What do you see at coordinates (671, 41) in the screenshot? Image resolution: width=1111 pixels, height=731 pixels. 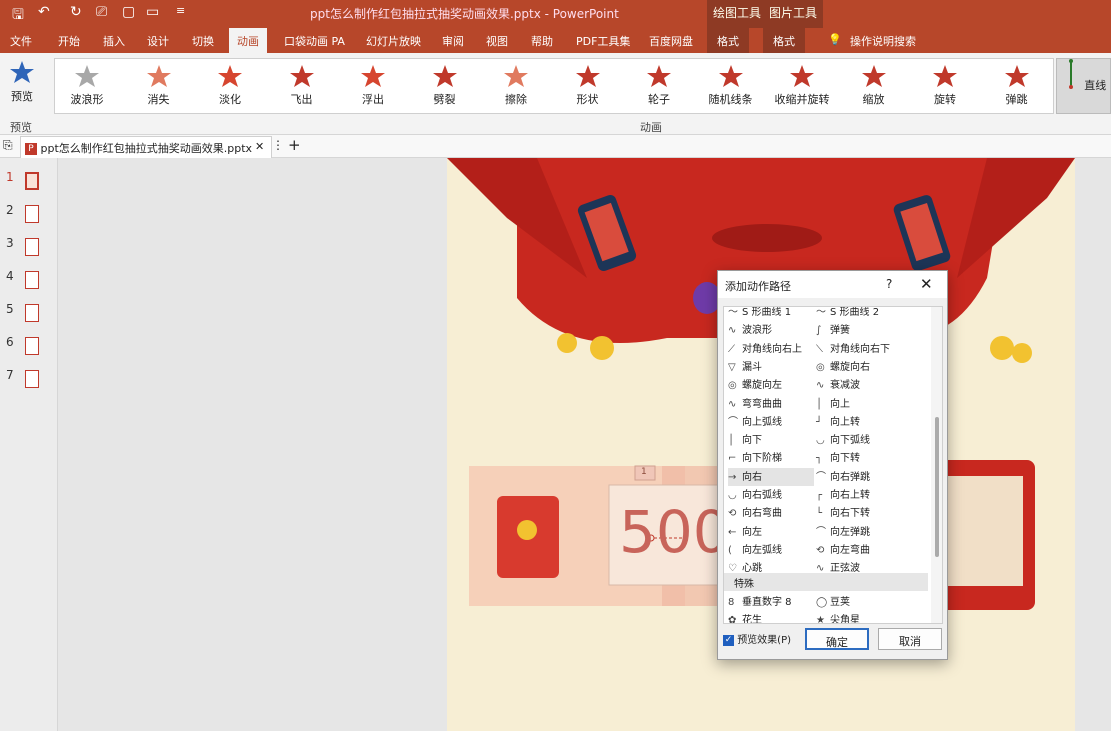 I see `tab-baidu-disk: 百度网盘` at bounding box center [671, 41].